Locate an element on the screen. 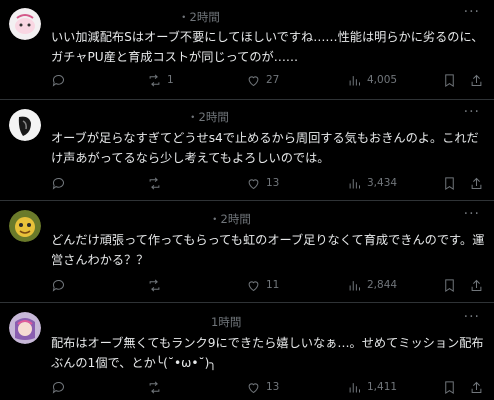 The height and width of the screenshot is (400, 494). view-count: 4,005 is located at coordinates (382, 80).